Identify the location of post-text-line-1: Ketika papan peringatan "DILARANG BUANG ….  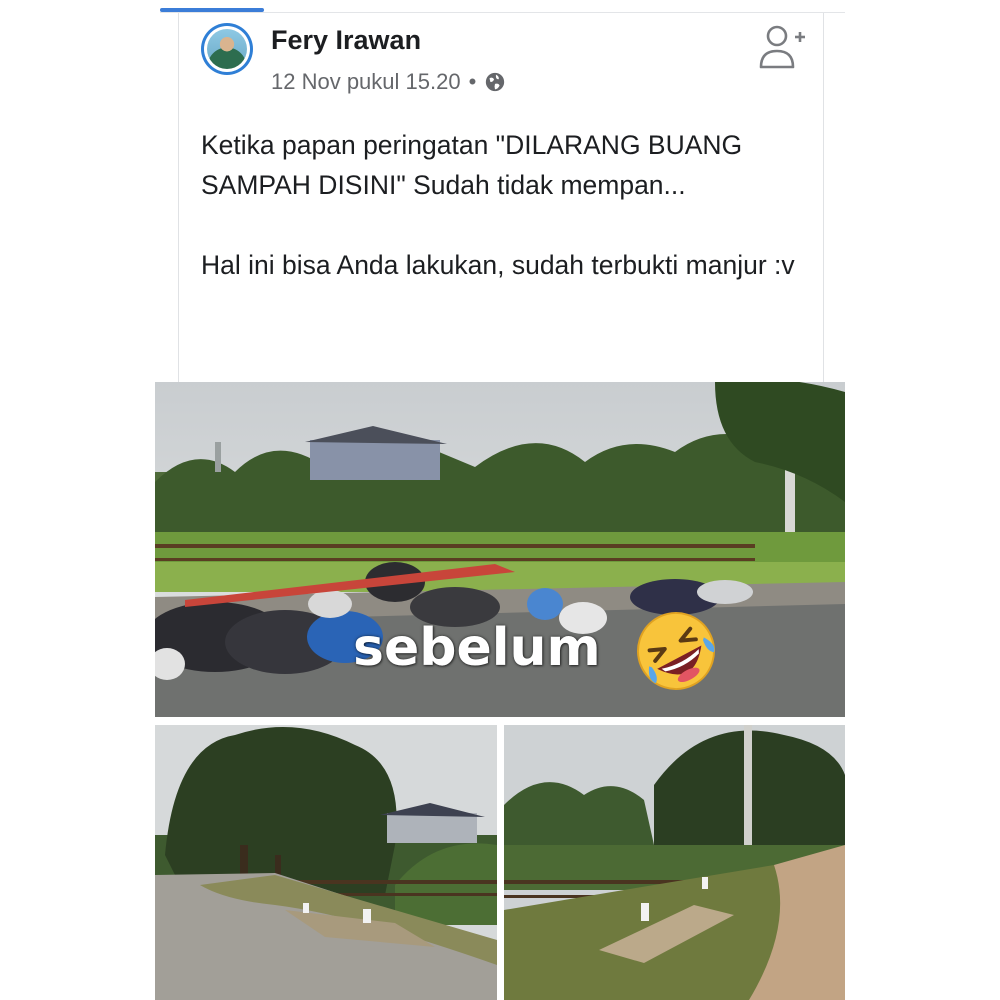
(472, 165).